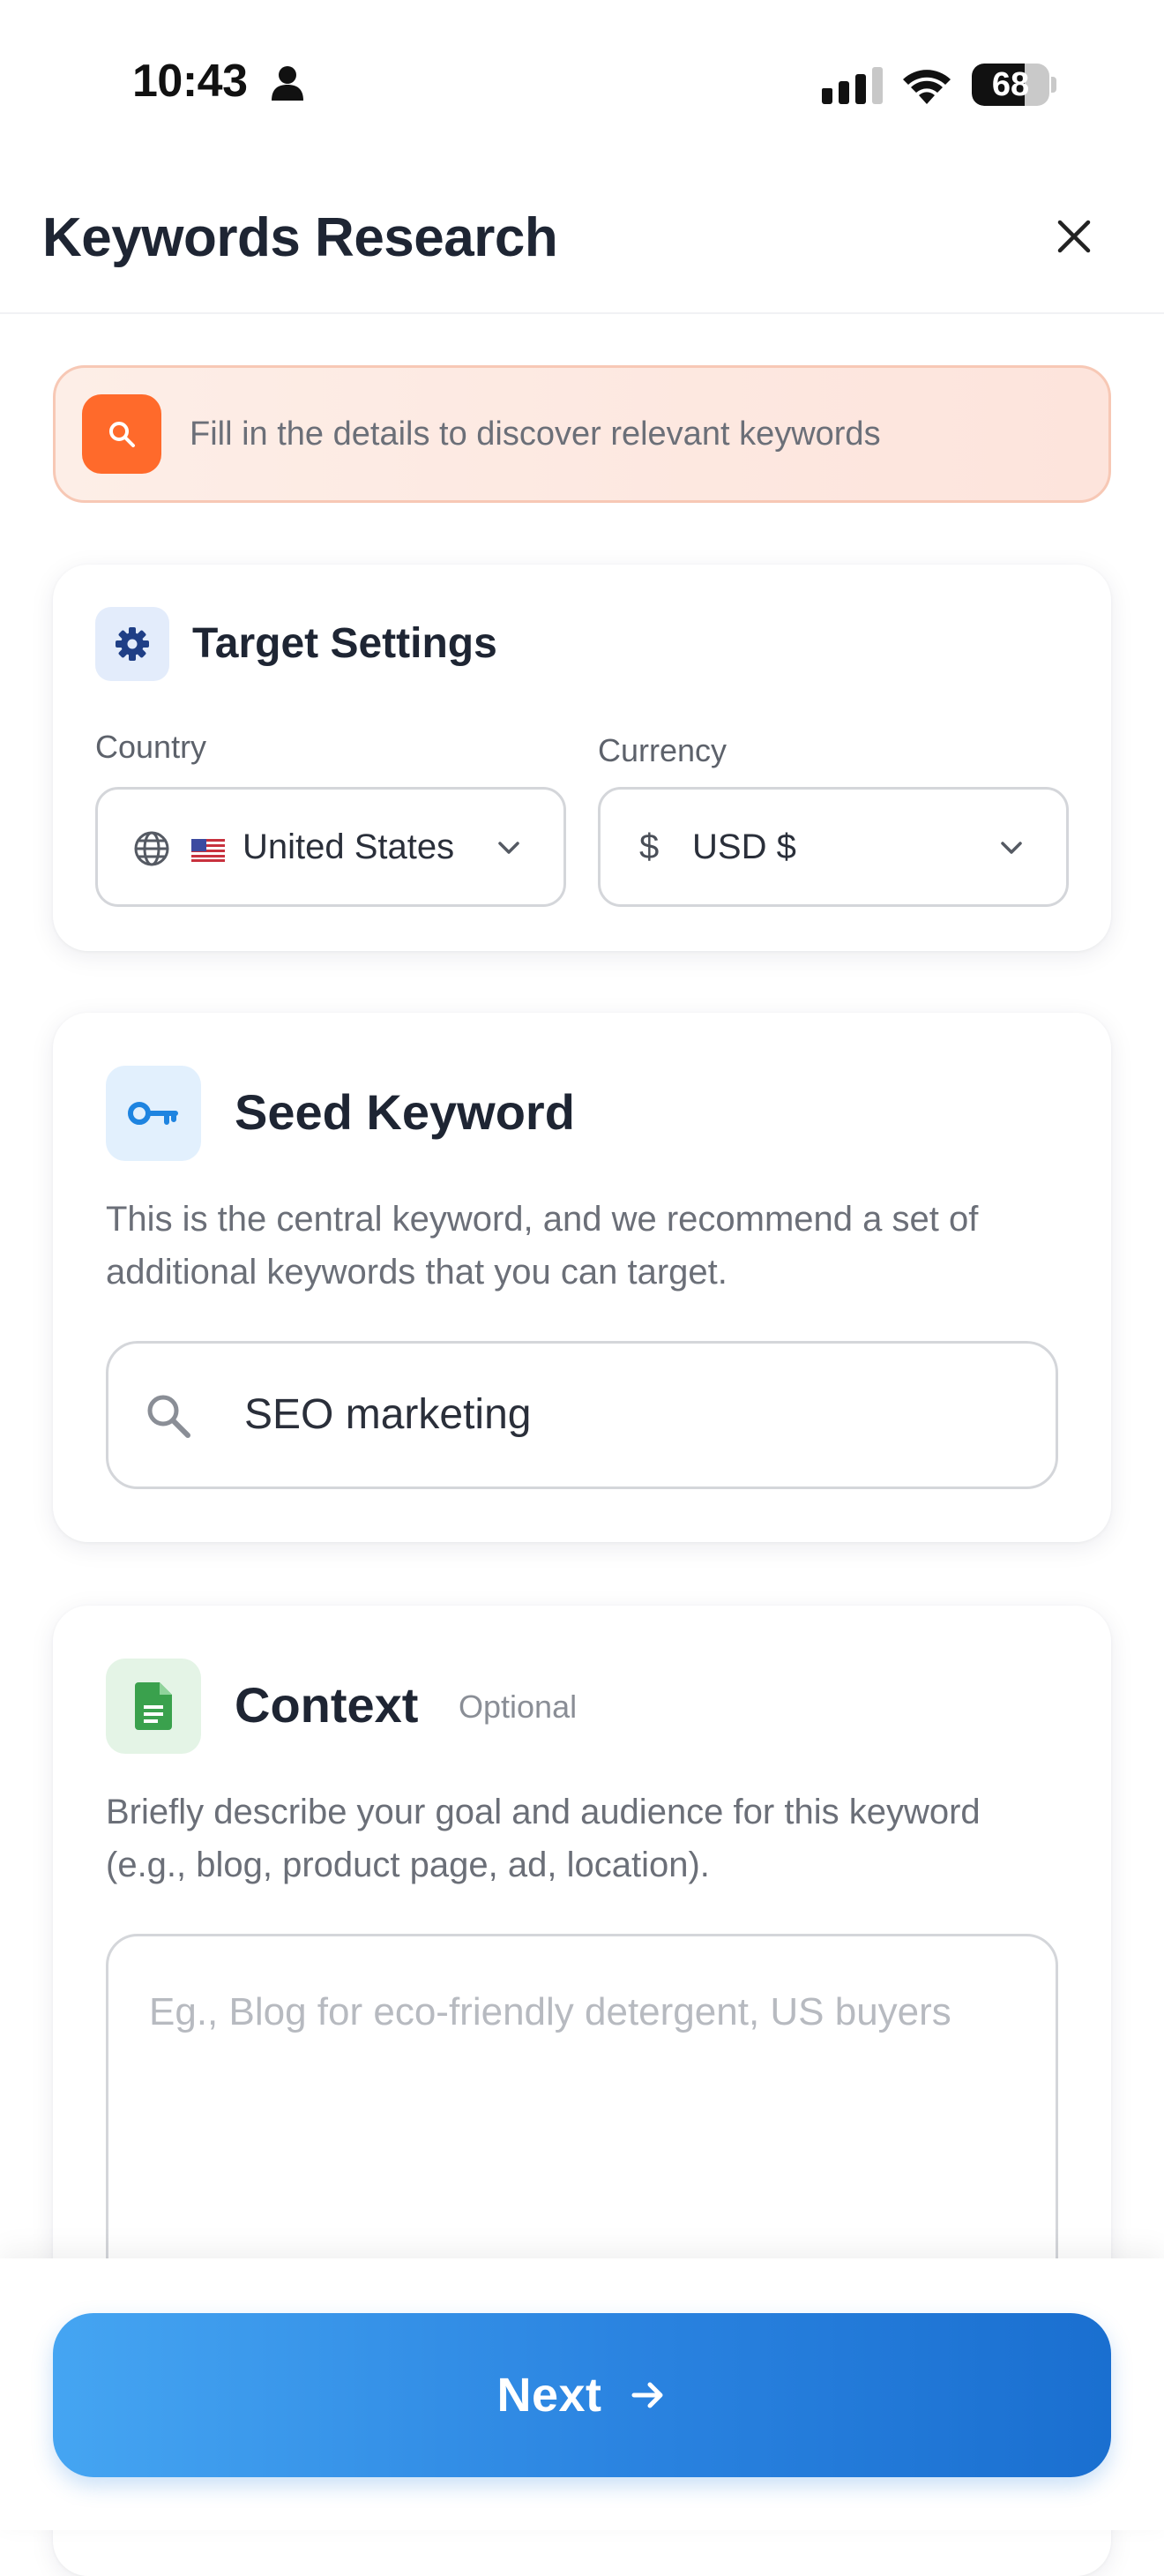  Describe the element at coordinates (744, 847) in the screenshot. I see `currency-value: USD $` at that location.